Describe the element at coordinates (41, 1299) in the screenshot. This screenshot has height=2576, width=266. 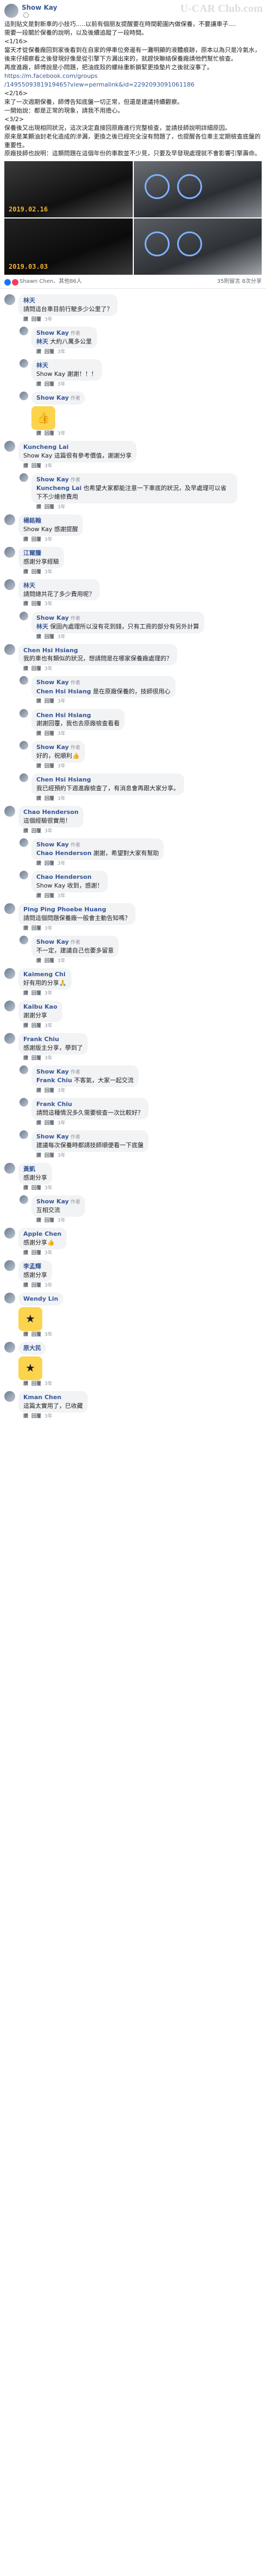
I see `commenter-name: Wendy Lin` at that location.